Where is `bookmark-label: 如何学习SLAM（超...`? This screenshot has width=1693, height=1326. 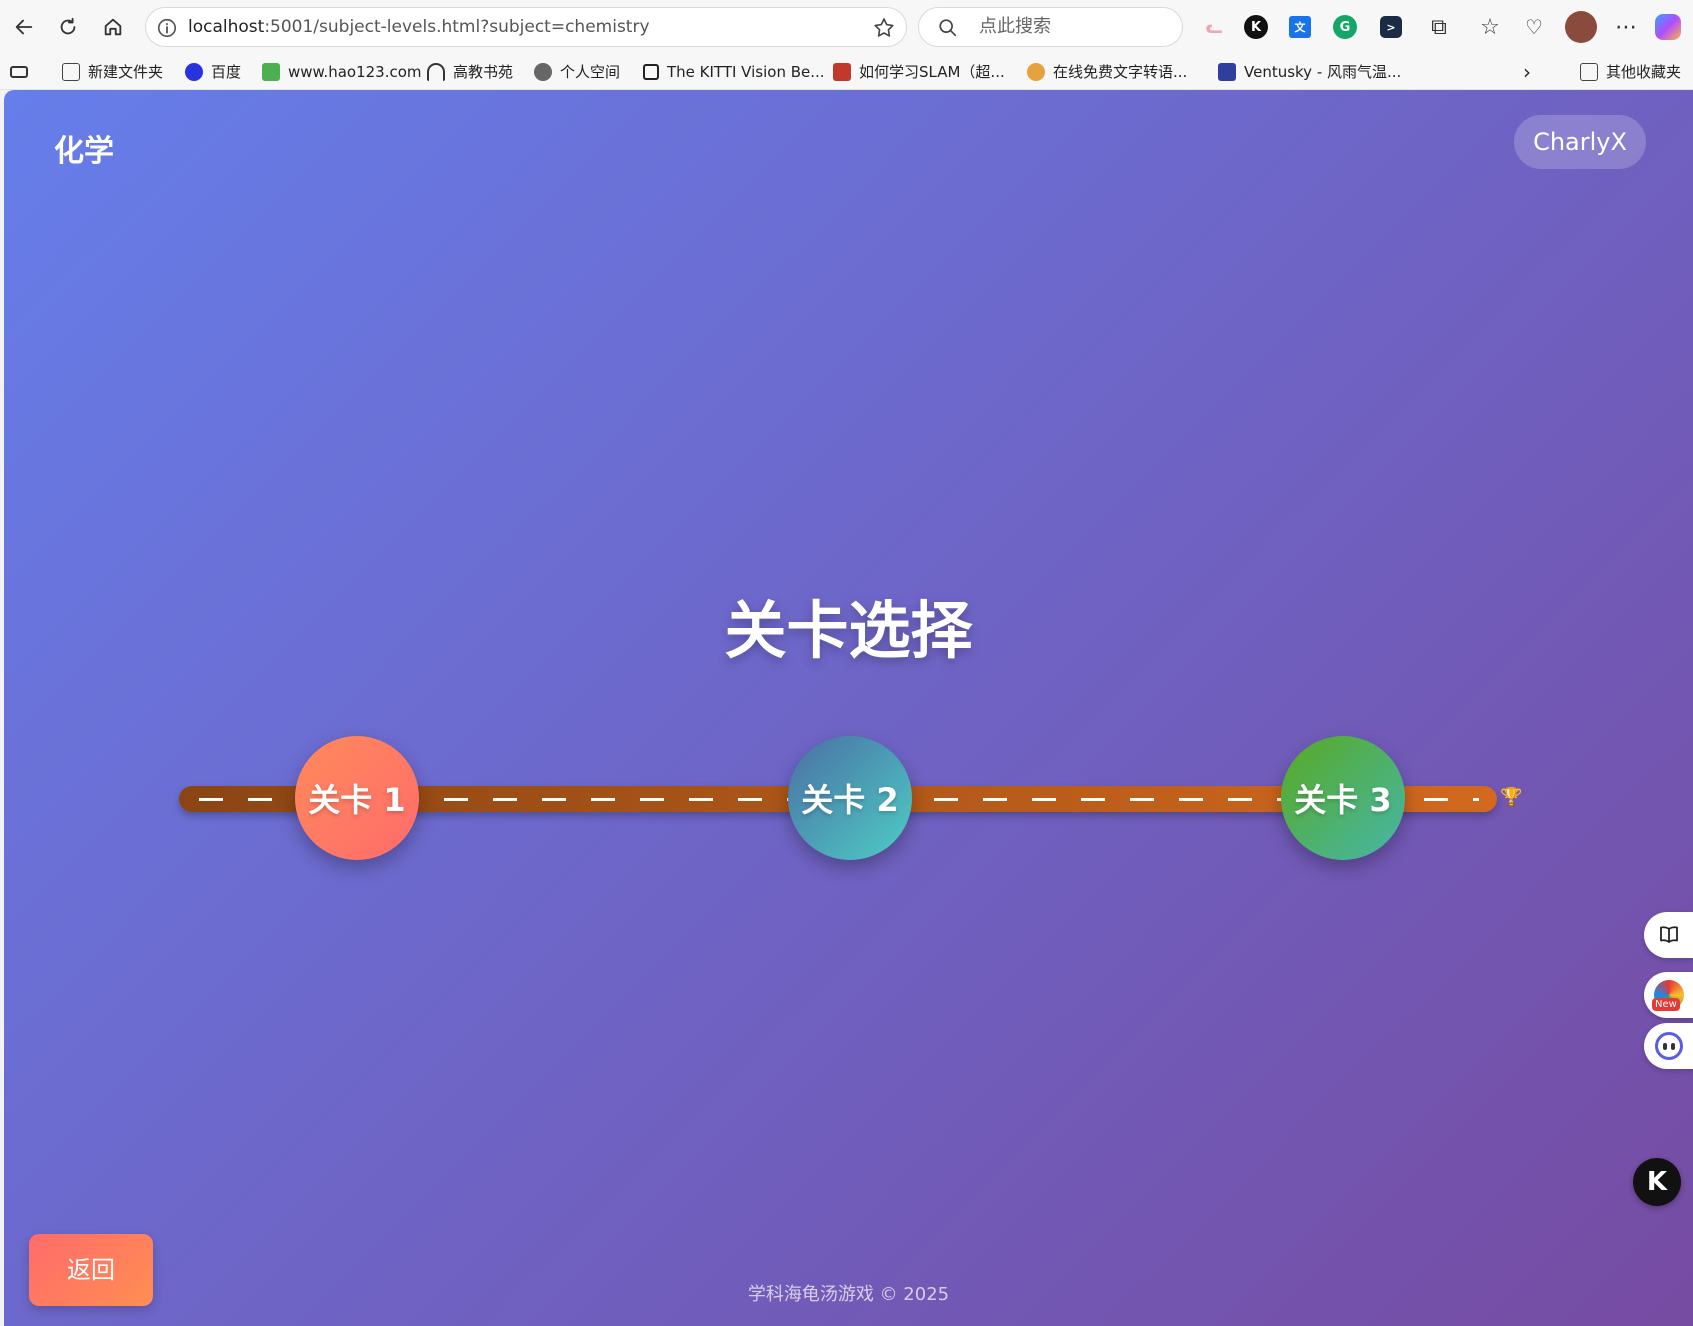
bookmark-label: 如何学习SLAM（超... is located at coordinates (932, 72).